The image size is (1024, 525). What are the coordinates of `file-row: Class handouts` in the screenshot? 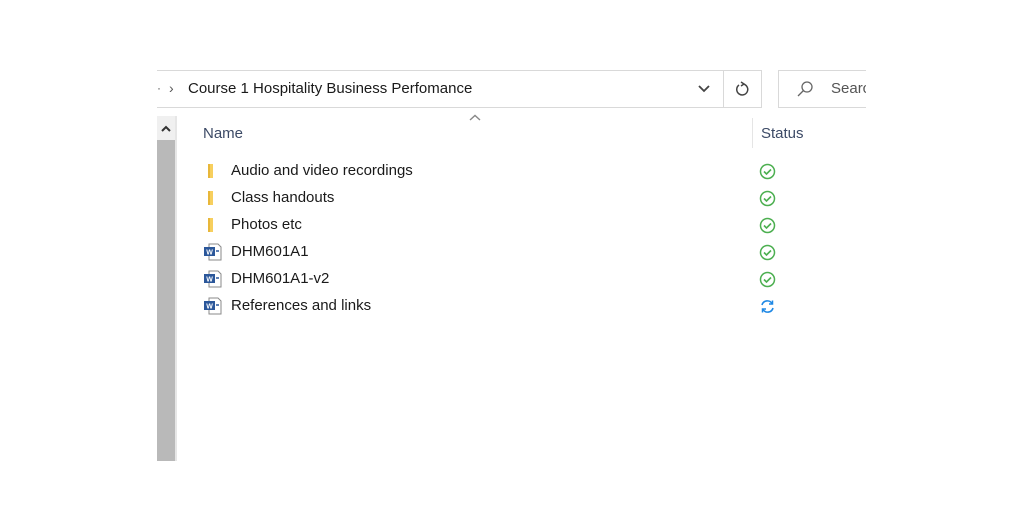 It's located at (503, 198).